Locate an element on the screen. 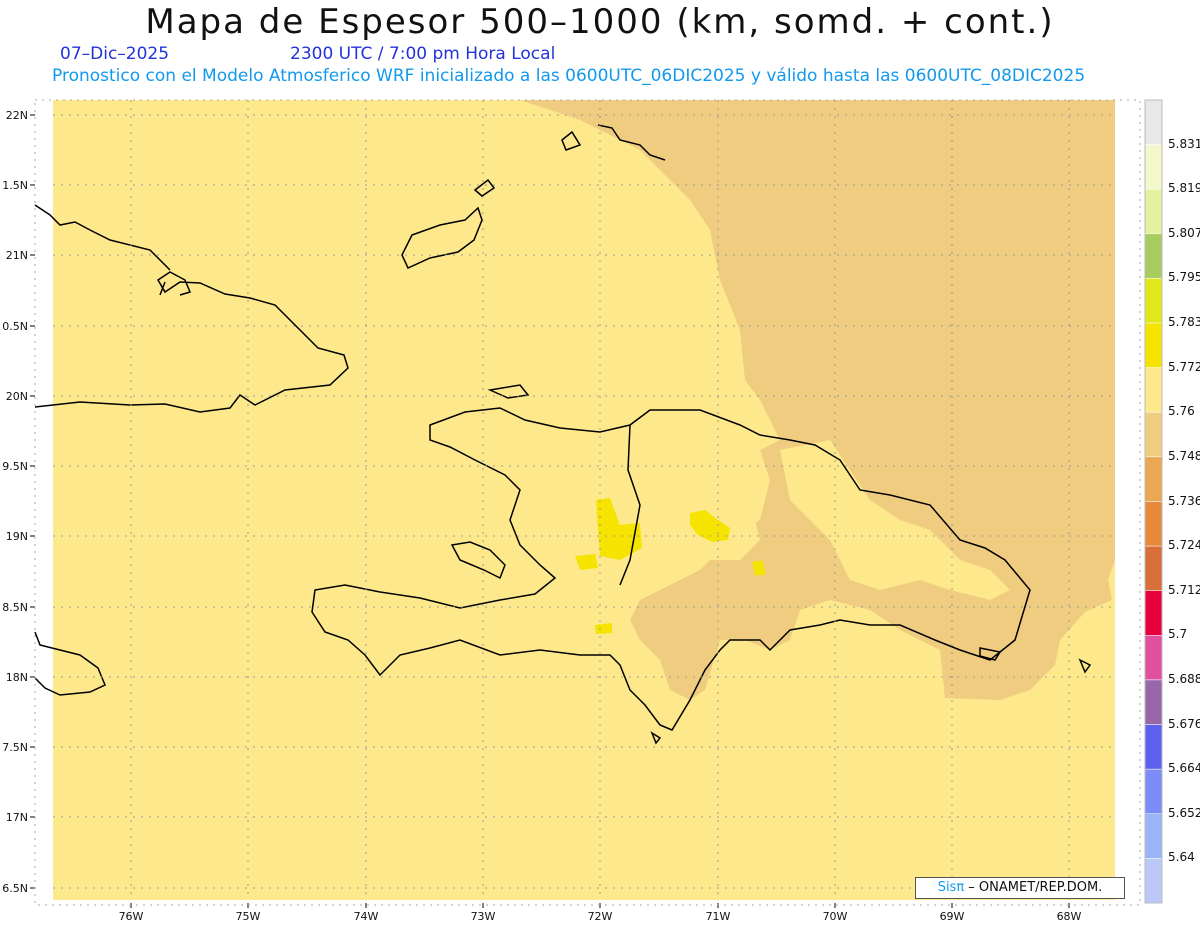 The height and width of the screenshot is (927, 1200). colorbar-label: 5.7 is located at coordinates (1178, 634).